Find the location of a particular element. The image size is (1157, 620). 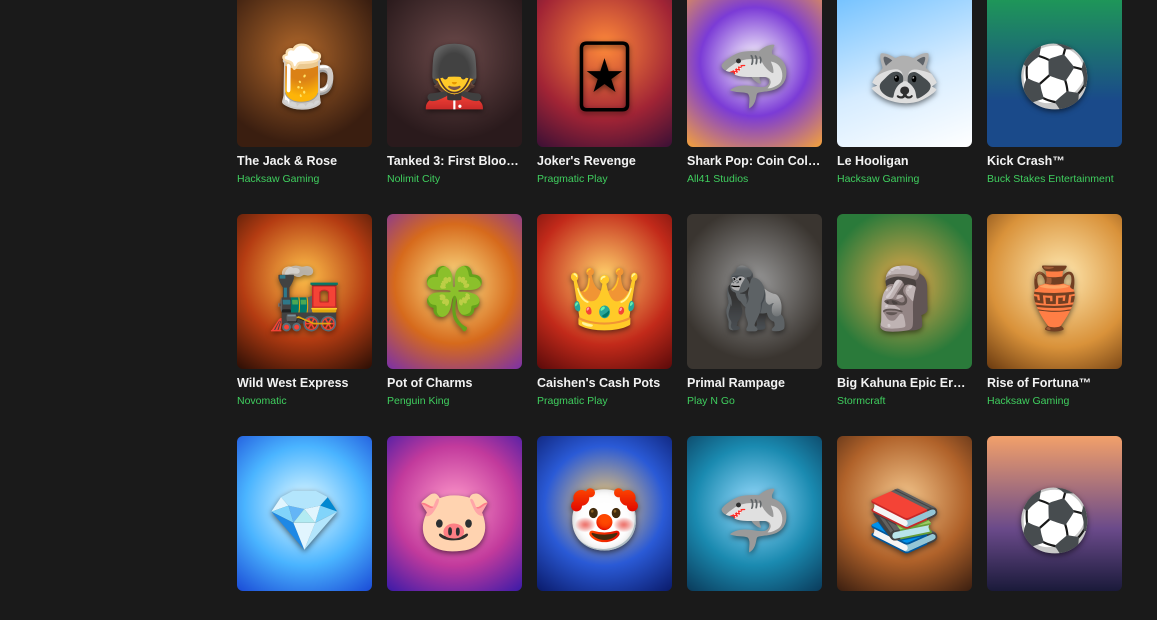

game-thumbnail: 🤡 is located at coordinates (604, 513).